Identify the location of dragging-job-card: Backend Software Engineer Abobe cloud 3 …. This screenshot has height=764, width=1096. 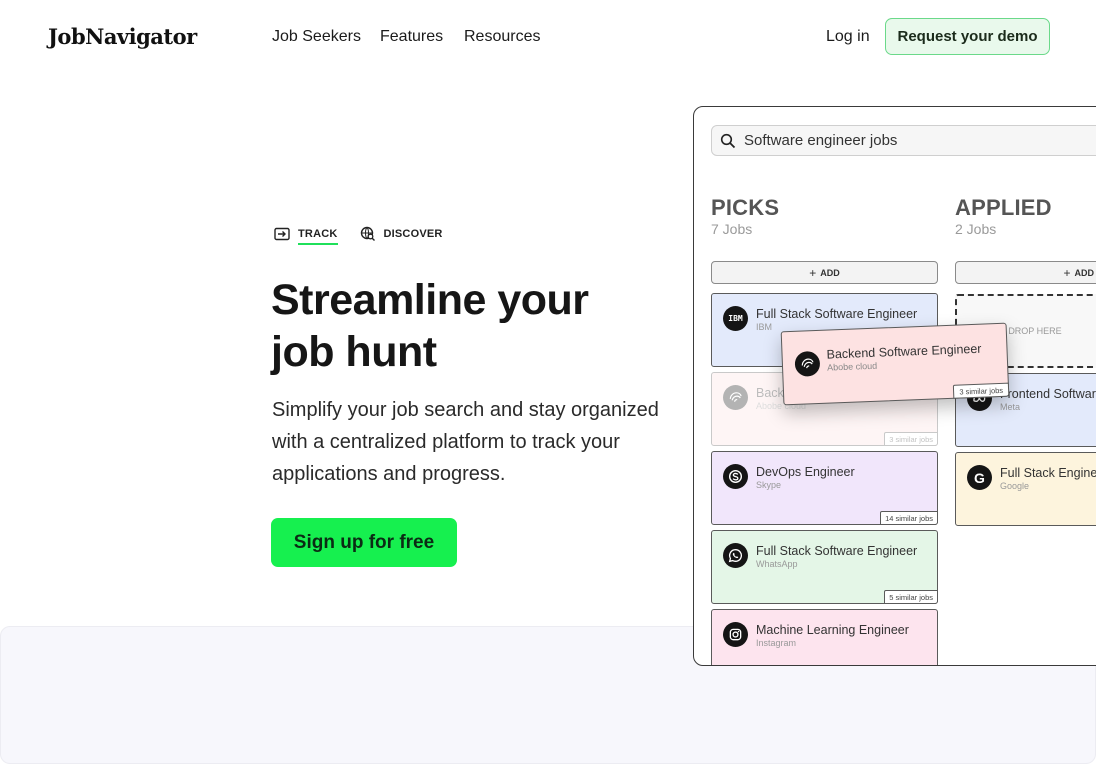
(895, 364).